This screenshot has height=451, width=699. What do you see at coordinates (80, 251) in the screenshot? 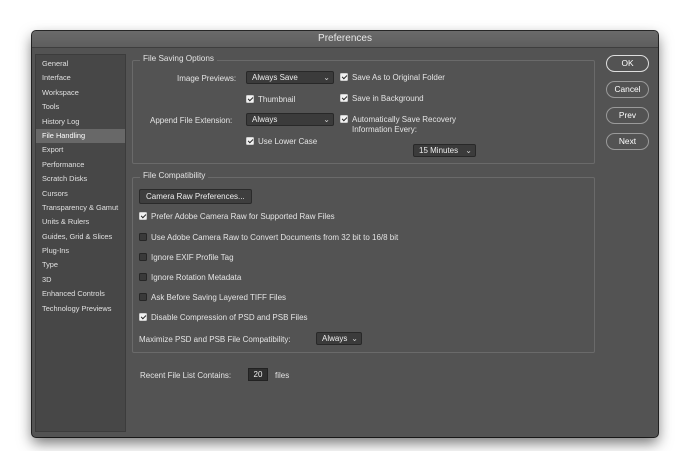
I see `sidebar-item-plug-ins: Plug-Ins` at bounding box center [80, 251].